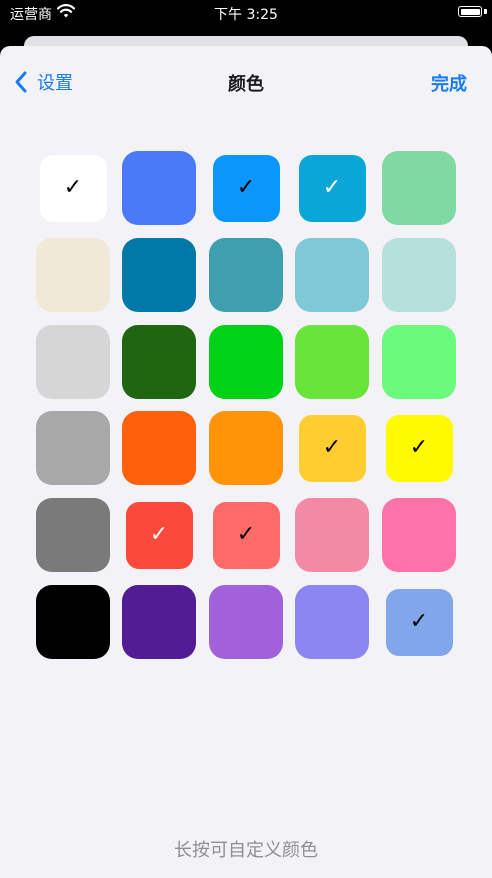  Describe the element at coordinates (470, 11) in the screenshot. I see `battery-icon` at that location.